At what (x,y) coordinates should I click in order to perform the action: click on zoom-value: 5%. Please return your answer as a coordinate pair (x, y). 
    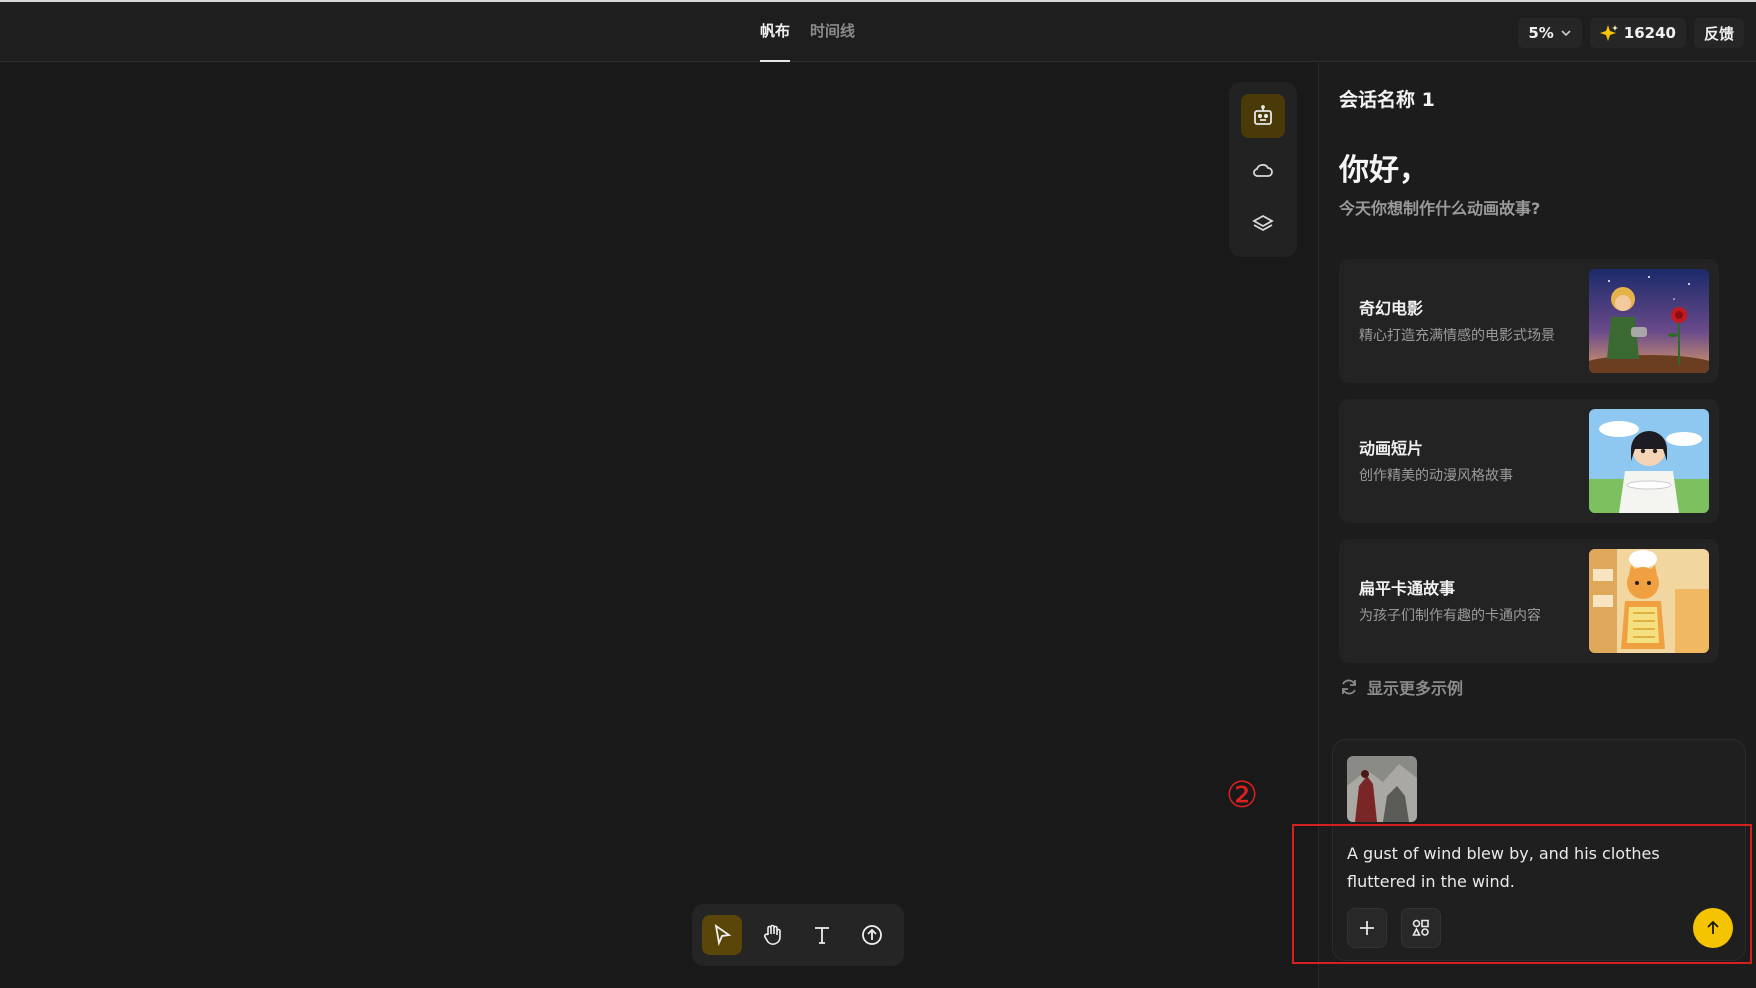
    Looking at the image, I should click on (1541, 33).